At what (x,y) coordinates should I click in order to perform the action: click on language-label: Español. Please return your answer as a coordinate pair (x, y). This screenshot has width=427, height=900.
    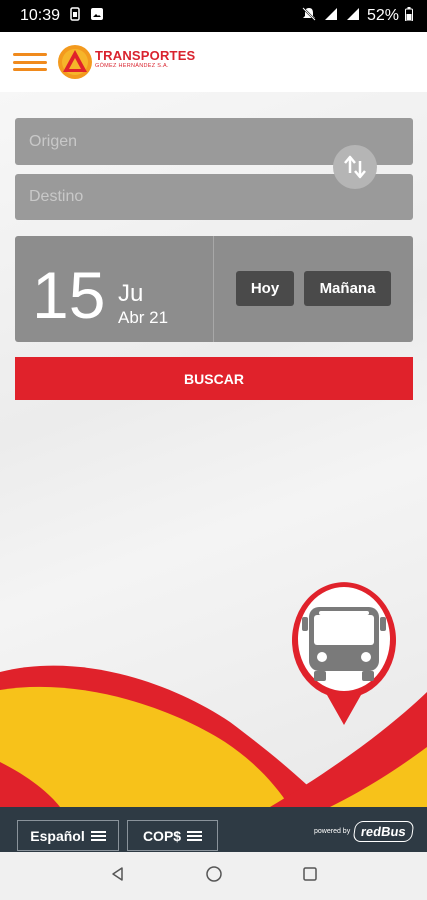
    Looking at the image, I should click on (57, 835).